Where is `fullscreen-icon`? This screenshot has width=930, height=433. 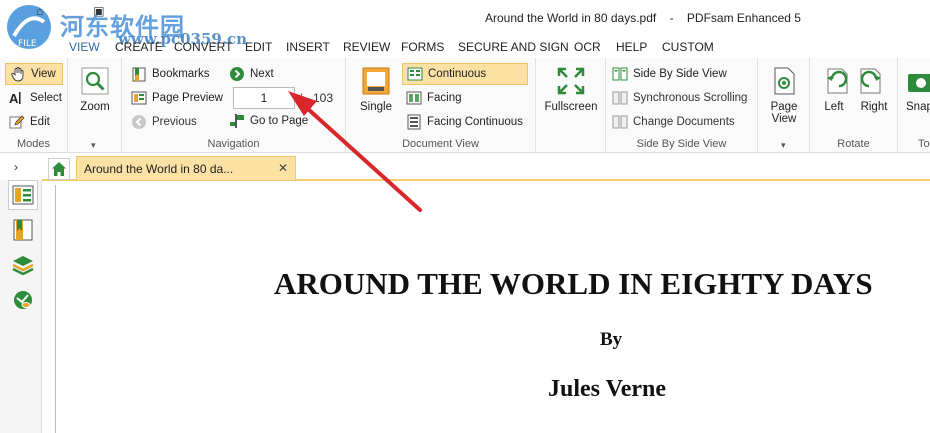 fullscreen-icon is located at coordinates (571, 81).